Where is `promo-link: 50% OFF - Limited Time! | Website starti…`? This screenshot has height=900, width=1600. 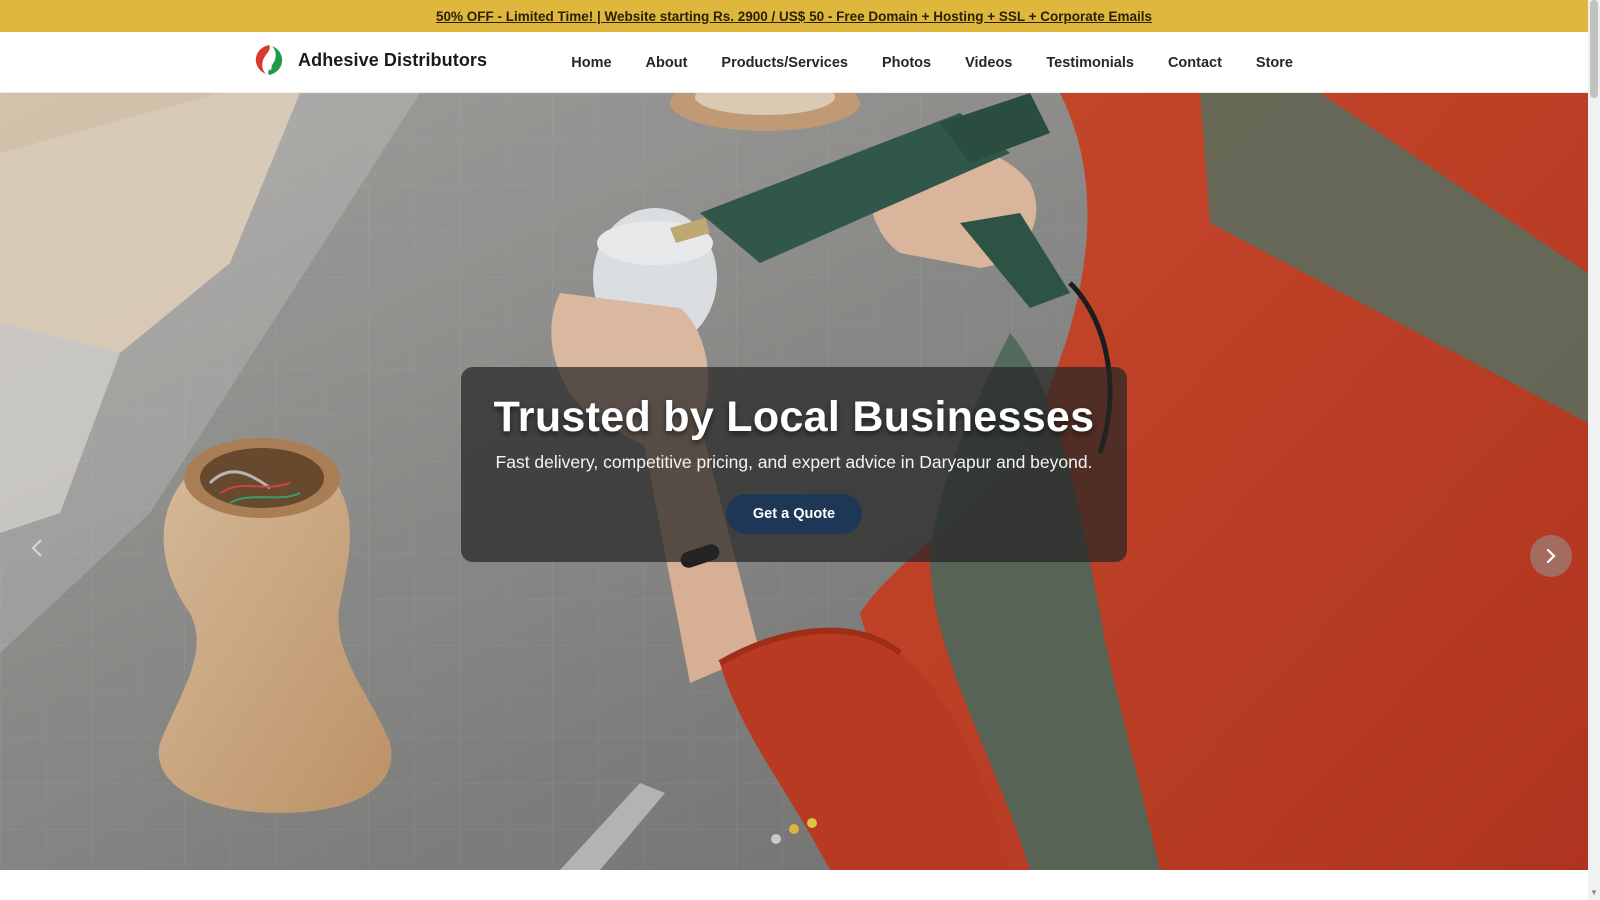
promo-link: 50% OFF - Limited Time! | Website starti… is located at coordinates (794, 16).